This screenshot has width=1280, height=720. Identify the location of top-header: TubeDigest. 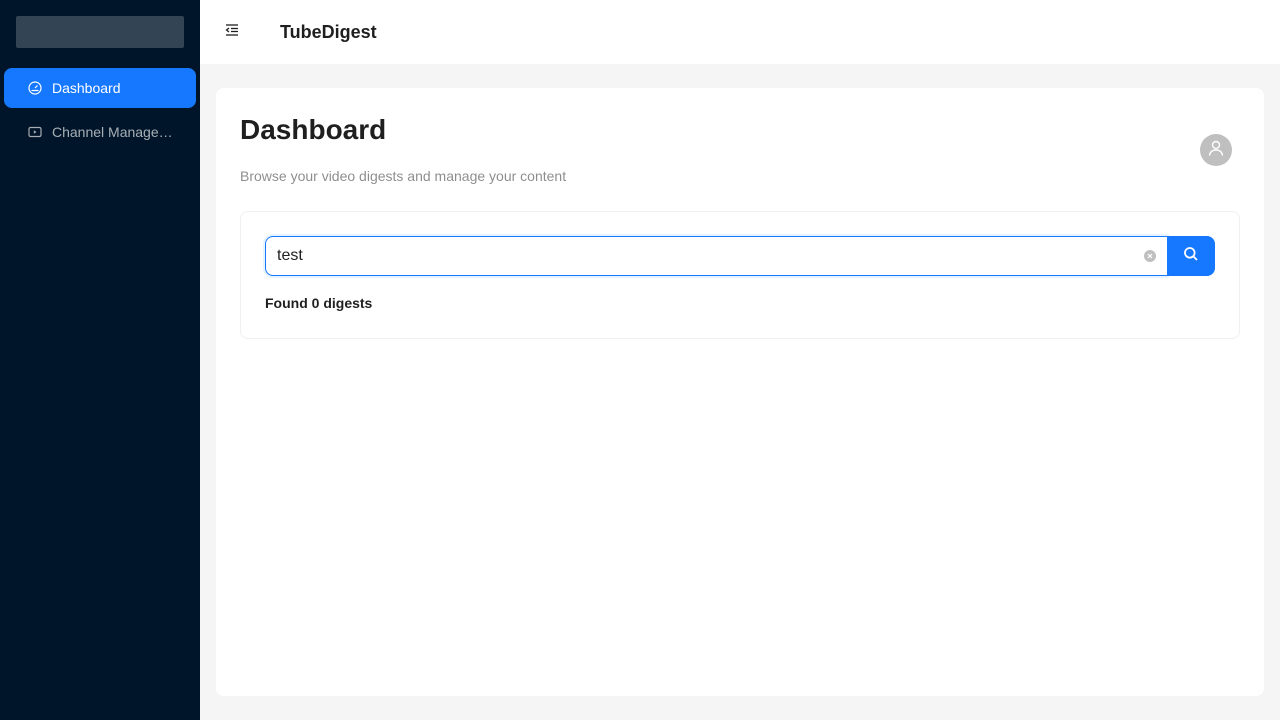
(740, 32).